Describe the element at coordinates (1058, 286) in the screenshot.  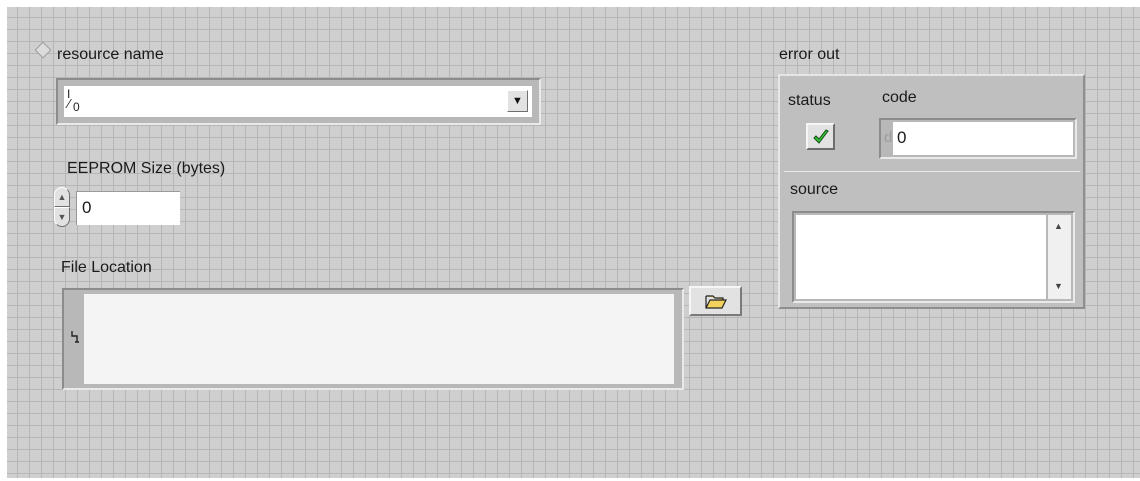
I see `scroll-down-arrow-icon: ▼` at that location.